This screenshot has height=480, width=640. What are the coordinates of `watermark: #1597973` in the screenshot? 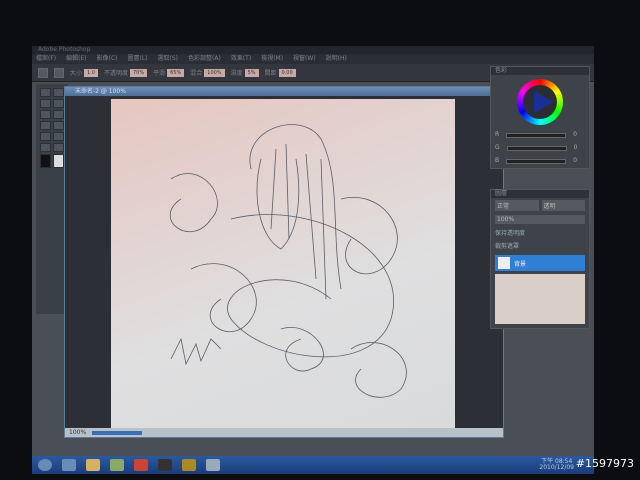 It's located at (604, 463).